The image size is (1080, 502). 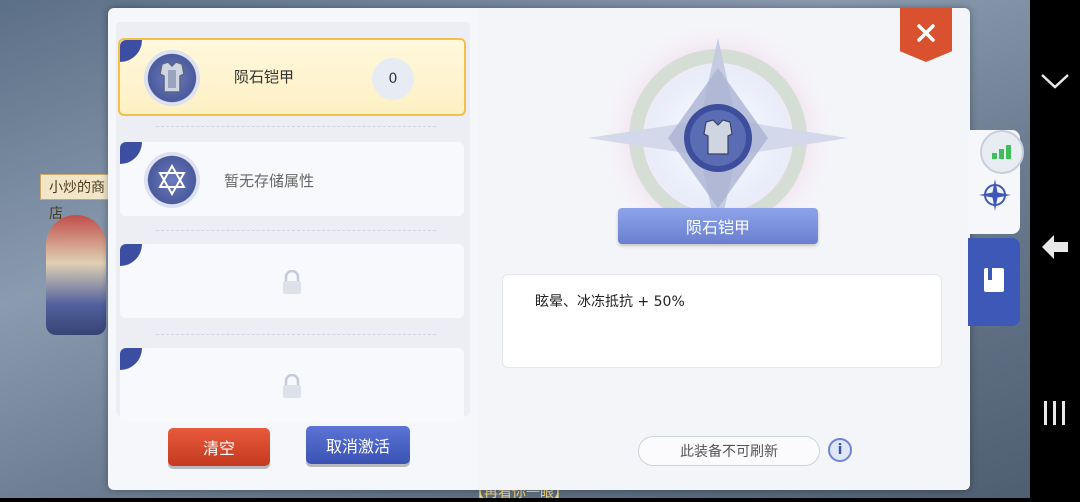 I want to click on back-icon, so click(x=1055, y=249).